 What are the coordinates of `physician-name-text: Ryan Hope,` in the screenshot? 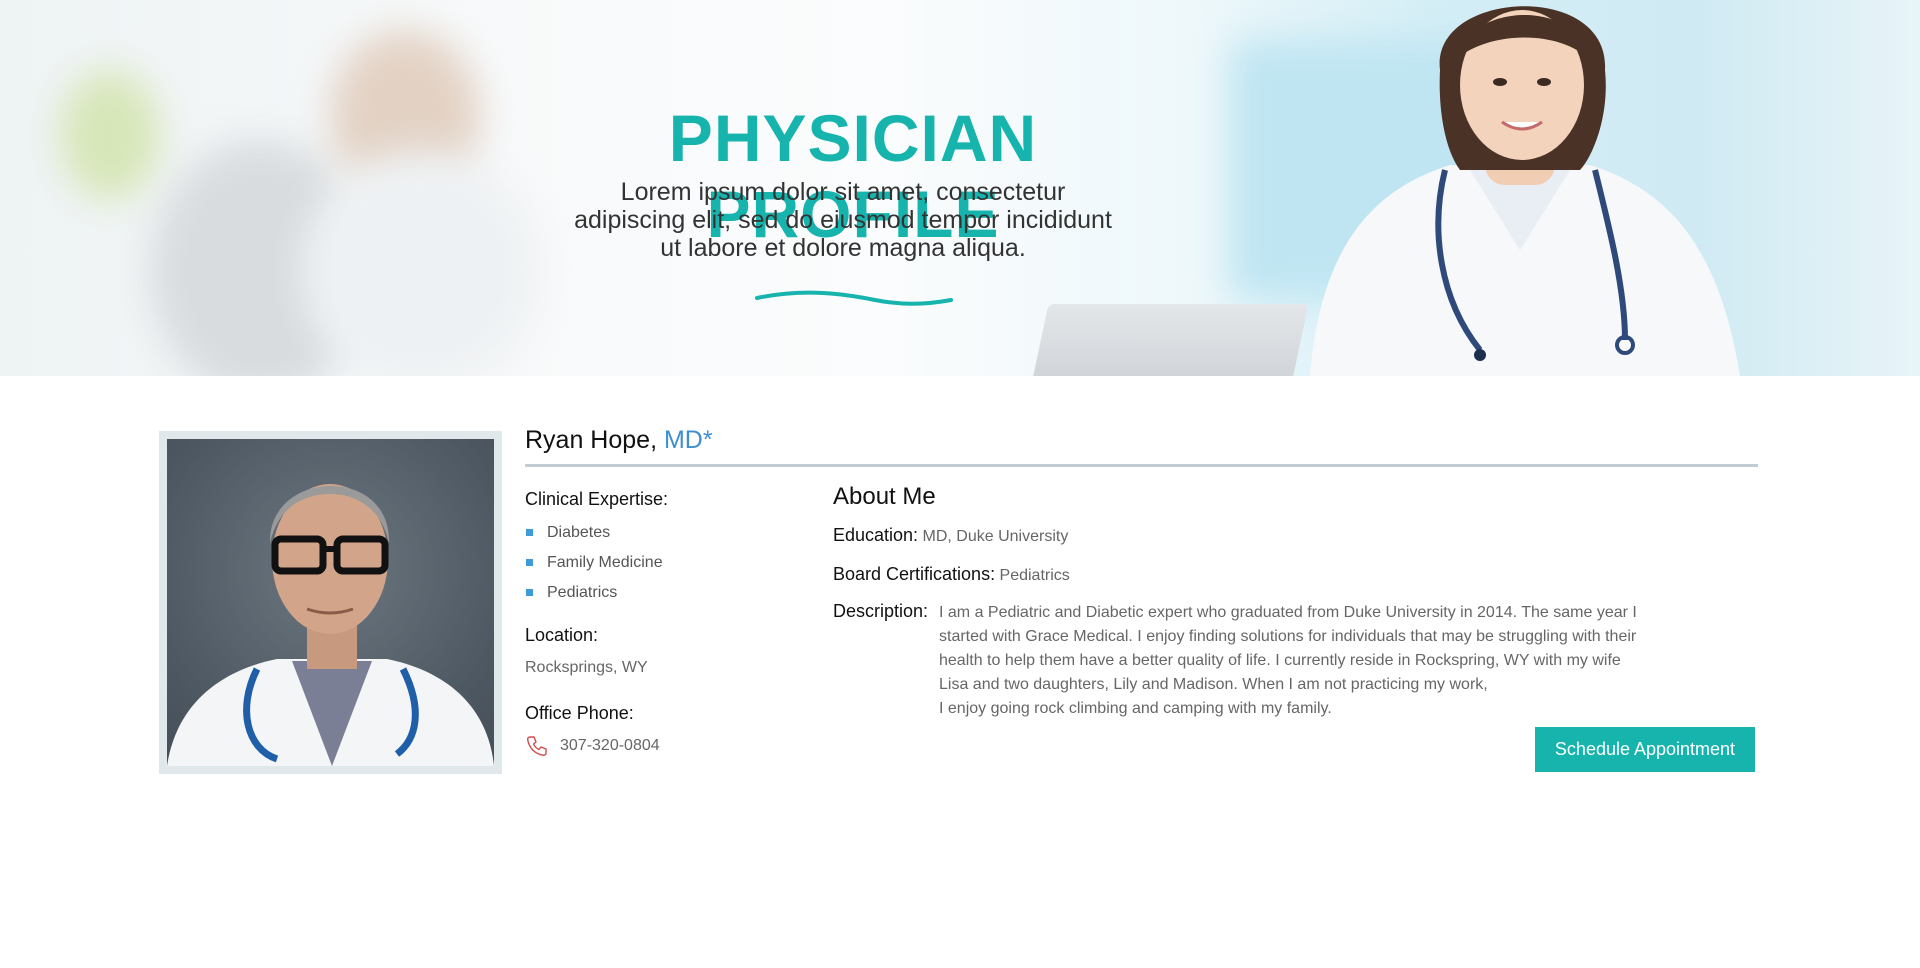 It's located at (591, 440).